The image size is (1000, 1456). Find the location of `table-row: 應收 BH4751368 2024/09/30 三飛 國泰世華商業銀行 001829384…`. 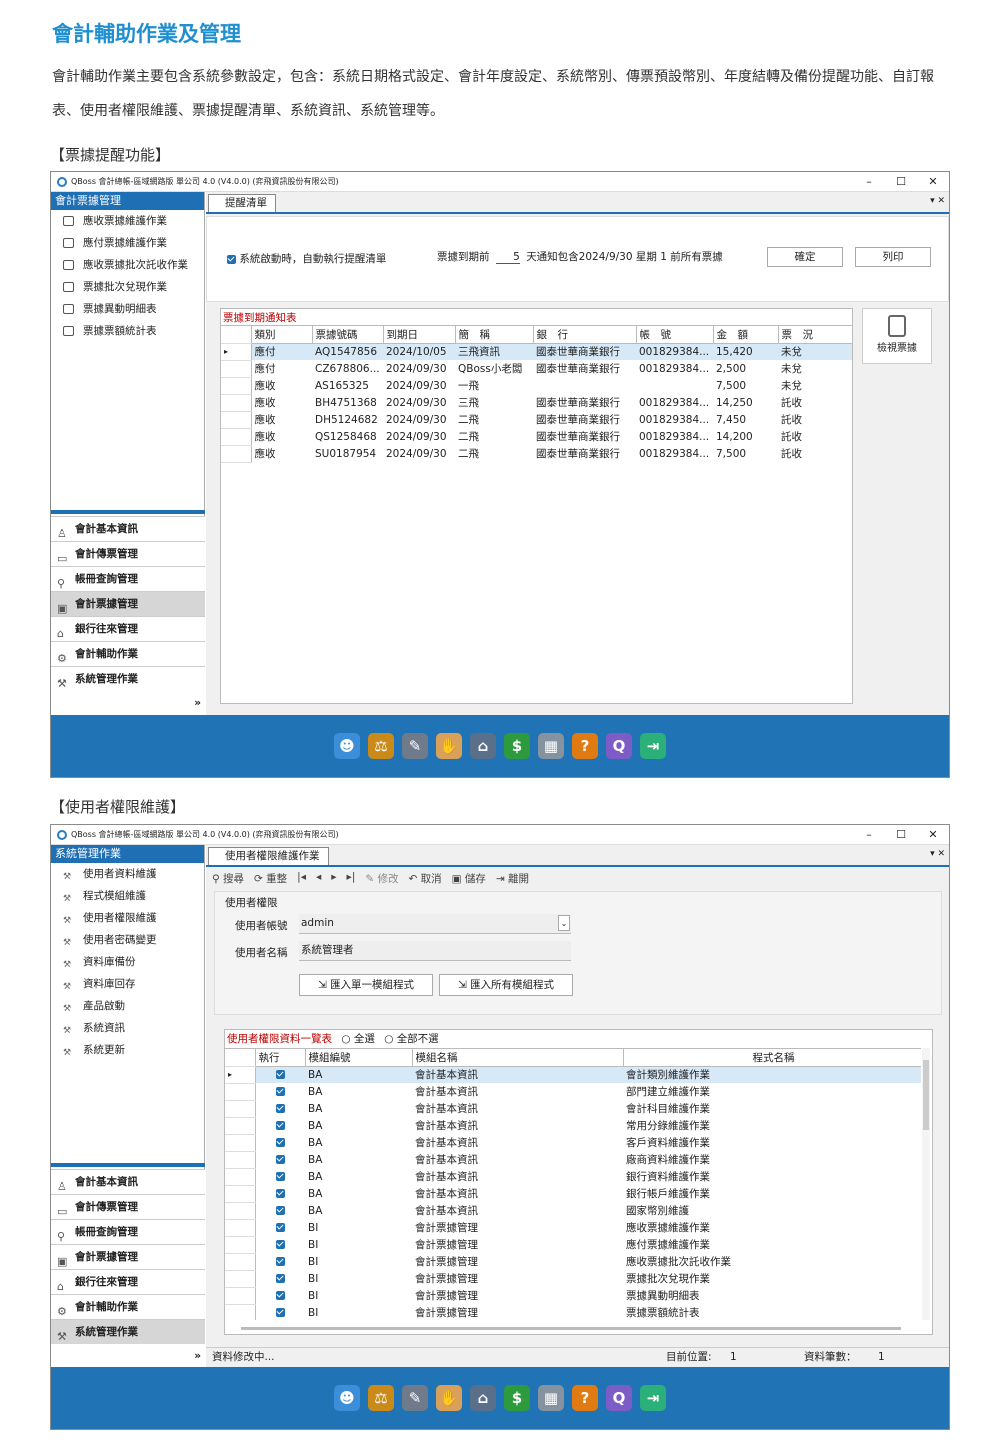

table-row: 應收 BH4751368 2024/09/30 三飛 國泰世華商業銀行 001829384… is located at coordinates (536, 403).